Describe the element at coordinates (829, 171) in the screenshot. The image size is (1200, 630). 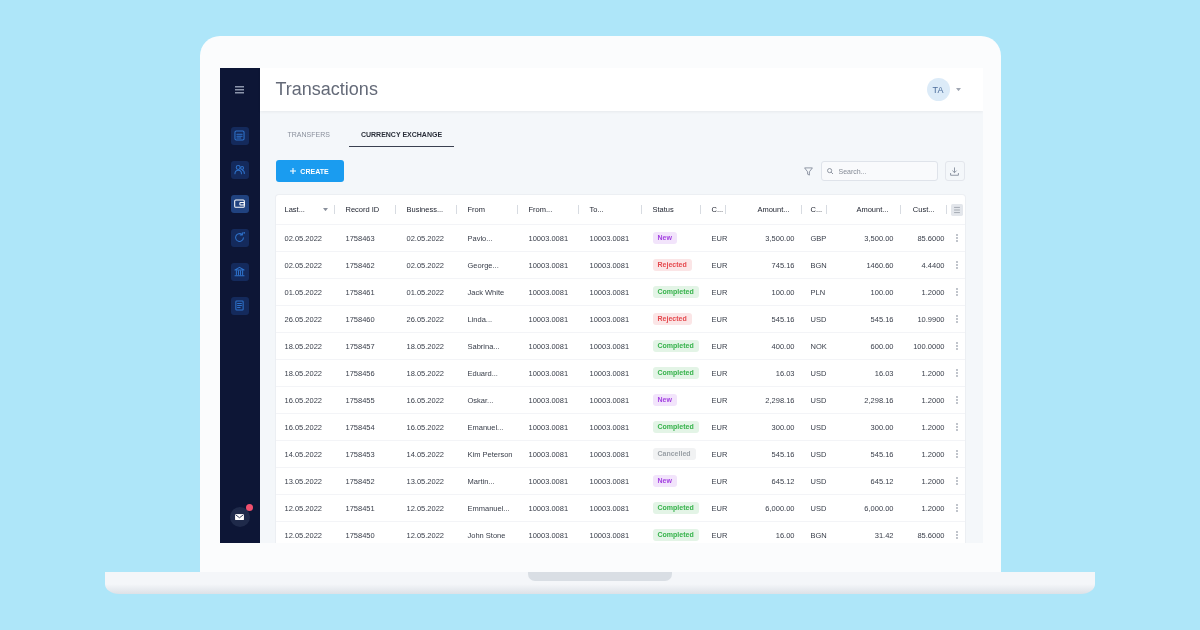
I see `search-icon` at that location.